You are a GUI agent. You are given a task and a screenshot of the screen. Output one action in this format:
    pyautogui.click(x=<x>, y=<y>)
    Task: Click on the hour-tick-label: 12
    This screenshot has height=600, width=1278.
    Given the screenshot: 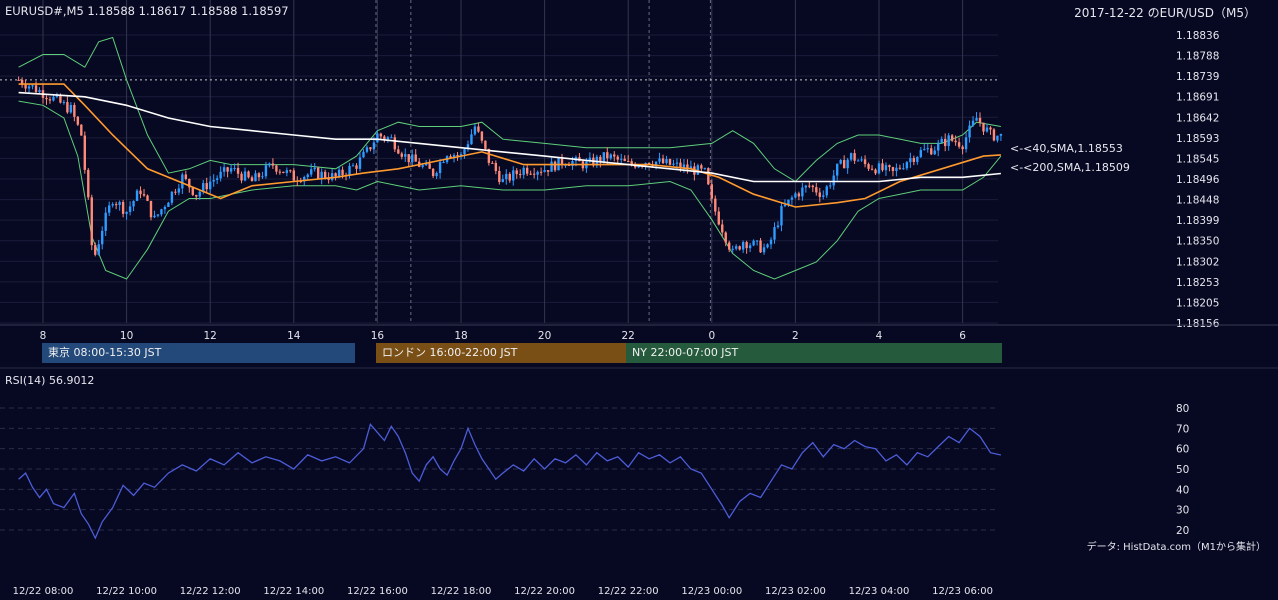 What is the action you would take?
    pyautogui.click(x=210, y=336)
    